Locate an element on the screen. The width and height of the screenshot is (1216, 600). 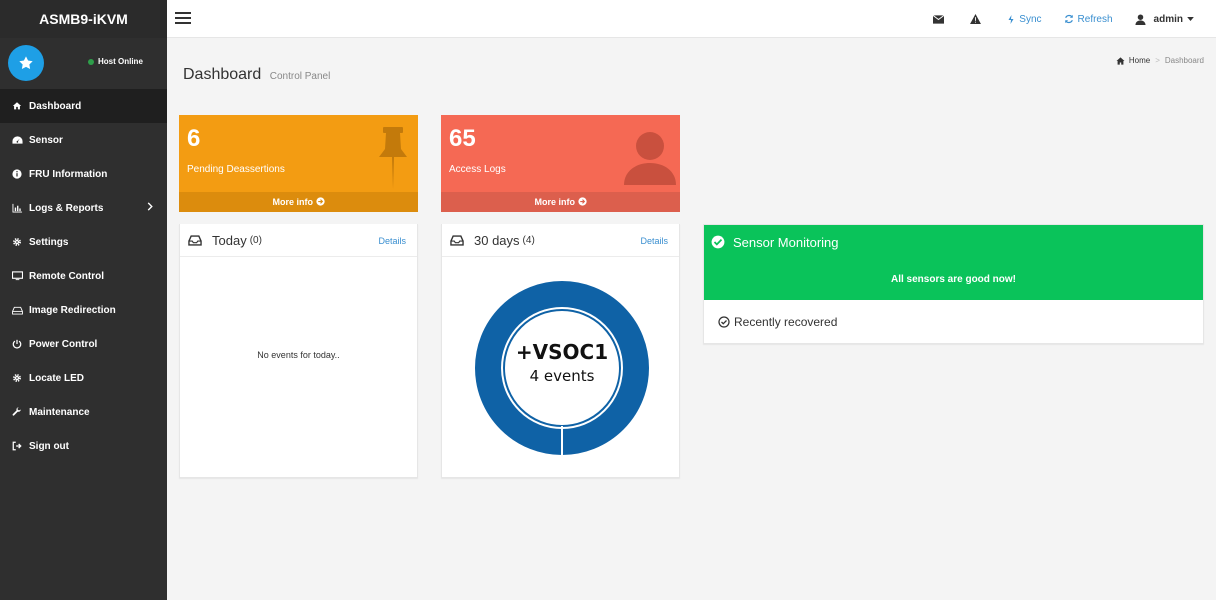
brand-title: ASMB9-iKVM is located at coordinates (83, 19).